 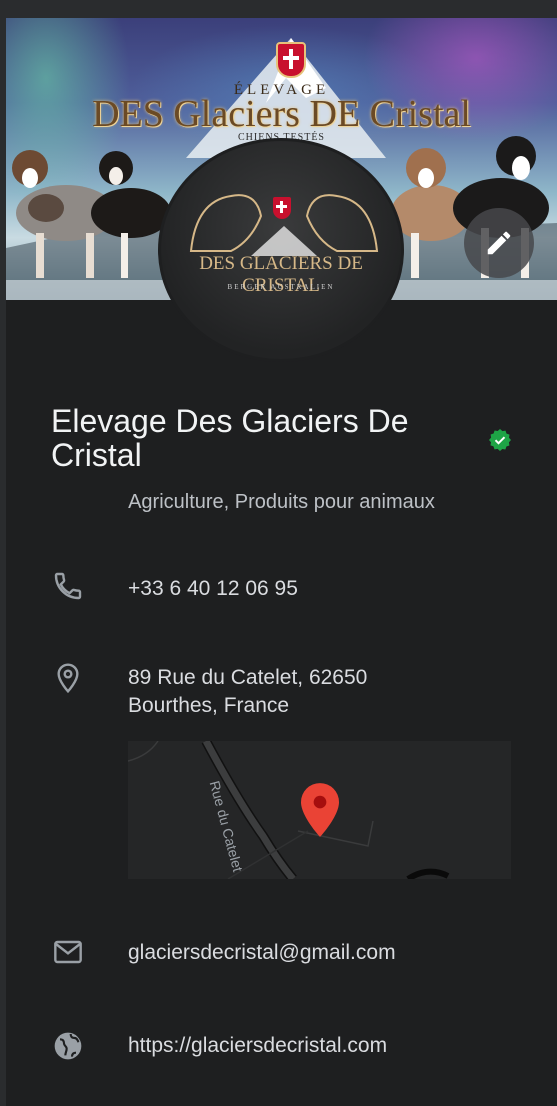 What do you see at coordinates (209, 705) in the screenshot?
I see `address-line-2: Bourthes, France` at bounding box center [209, 705].